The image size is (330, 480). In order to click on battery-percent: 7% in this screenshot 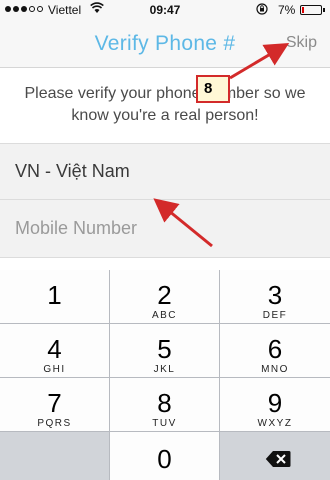, I will do `click(287, 10)`.